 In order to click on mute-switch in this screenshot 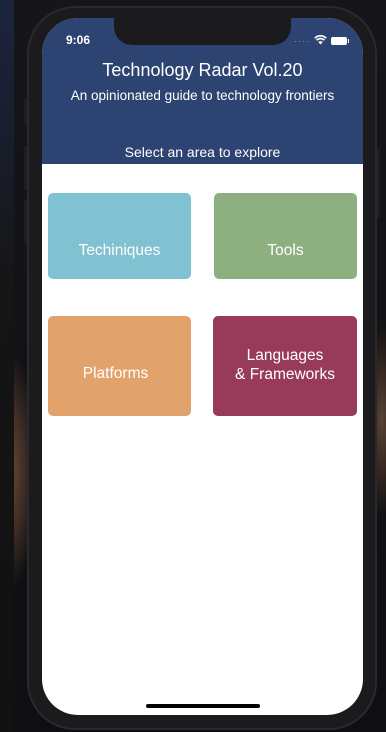, I will do `click(25, 111)`.